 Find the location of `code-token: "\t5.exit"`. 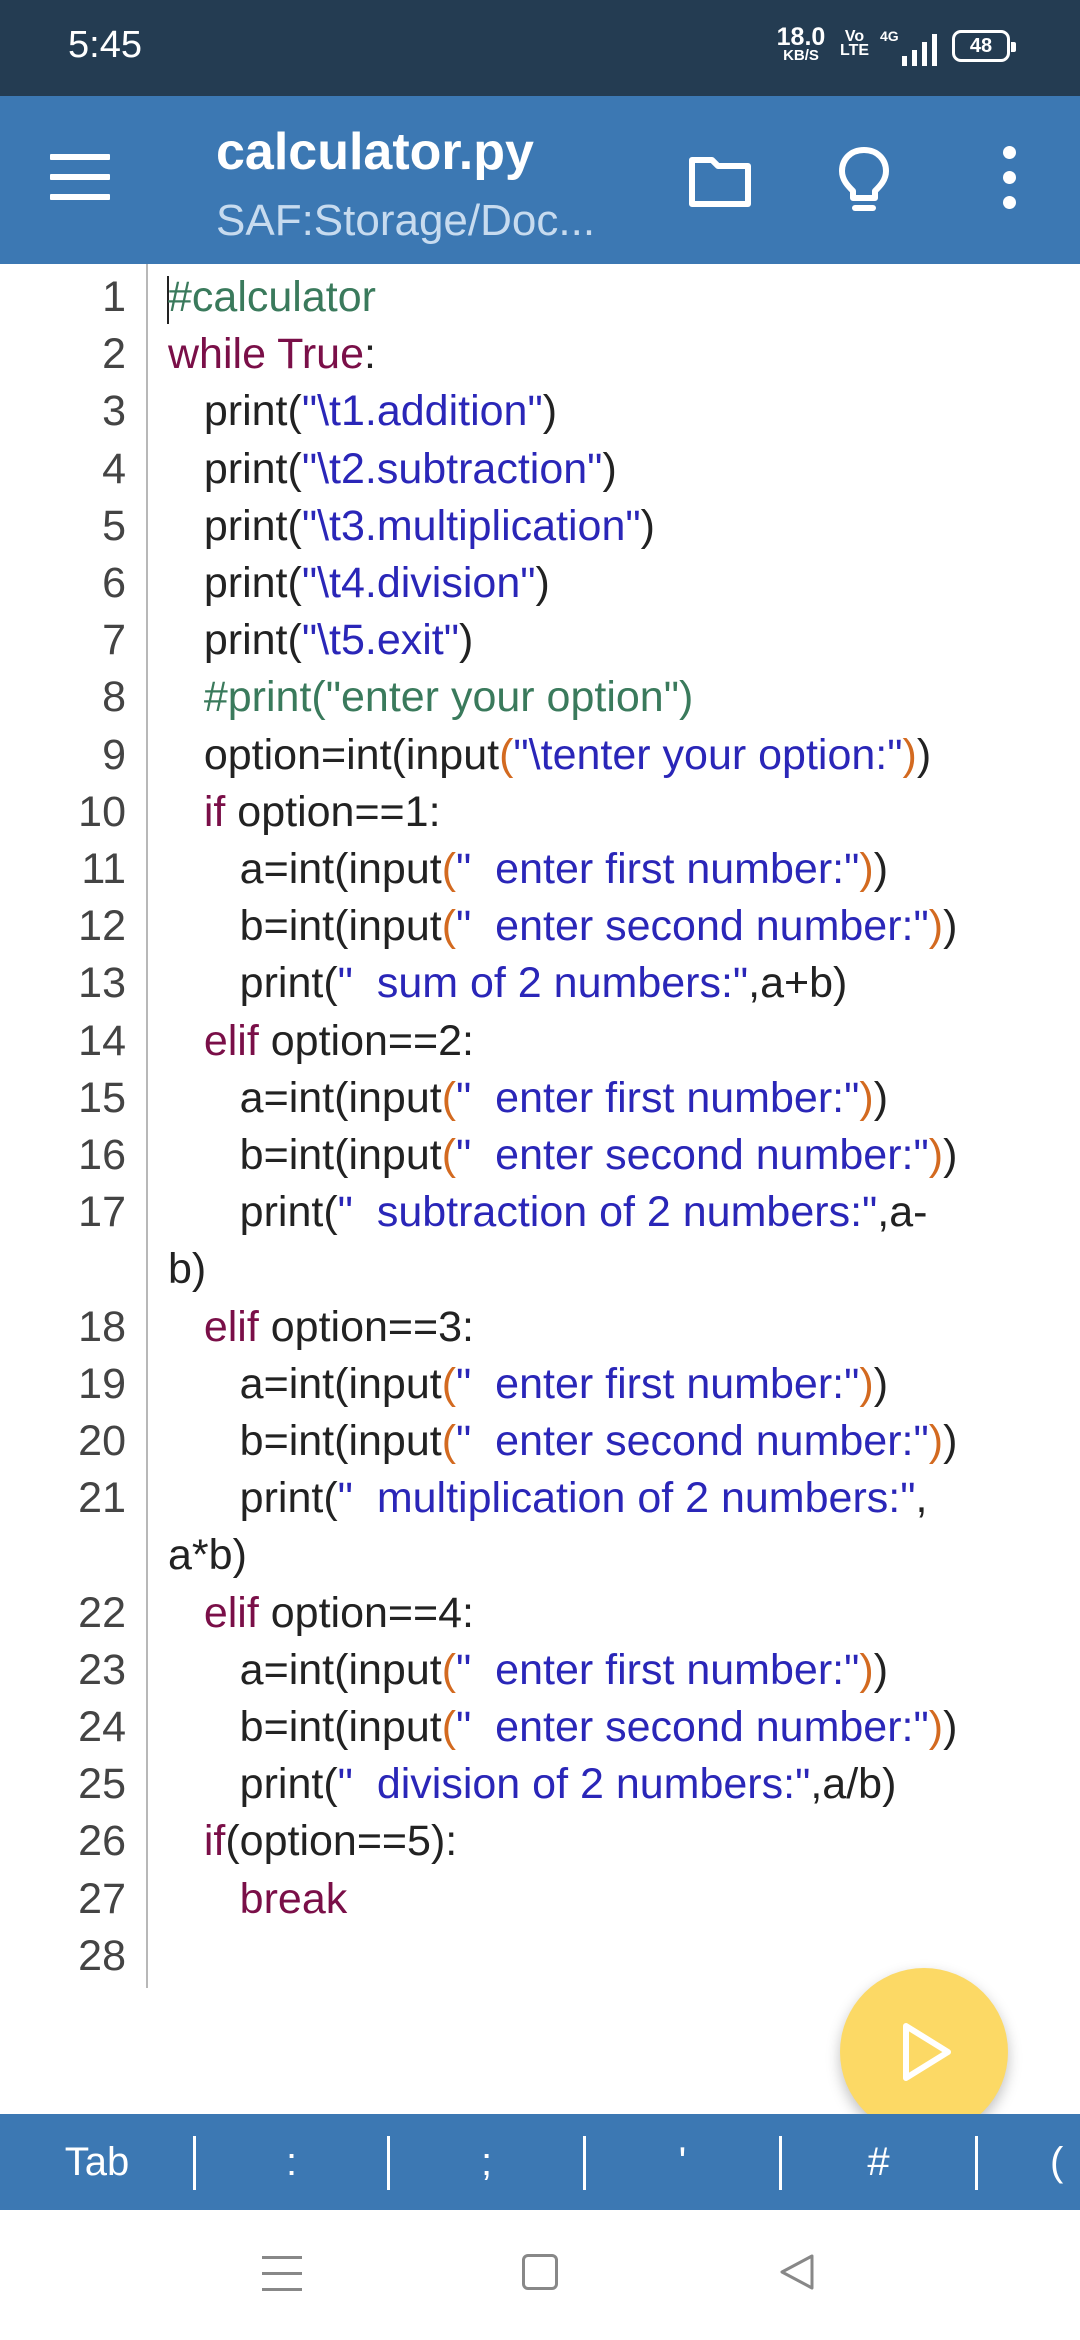

code-token: "\t5.exit" is located at coordinates (380, 640).